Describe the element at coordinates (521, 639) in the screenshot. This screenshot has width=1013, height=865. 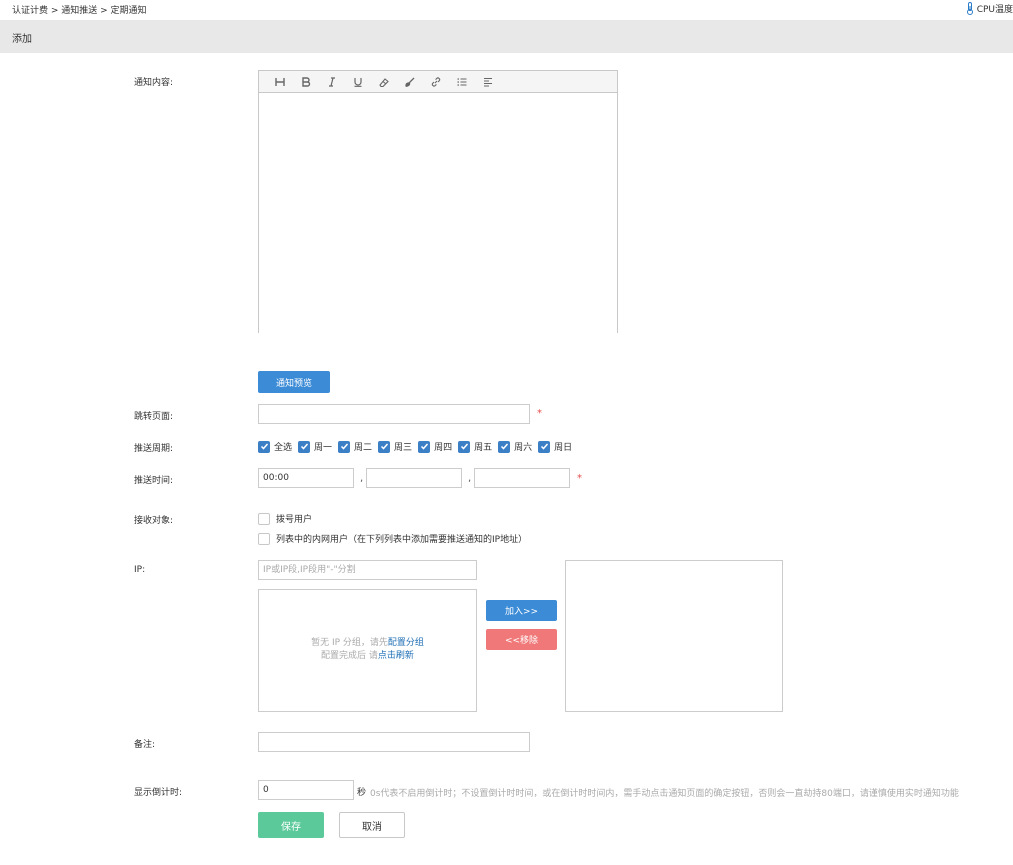
I see `remove-button: <<移除` at that location.